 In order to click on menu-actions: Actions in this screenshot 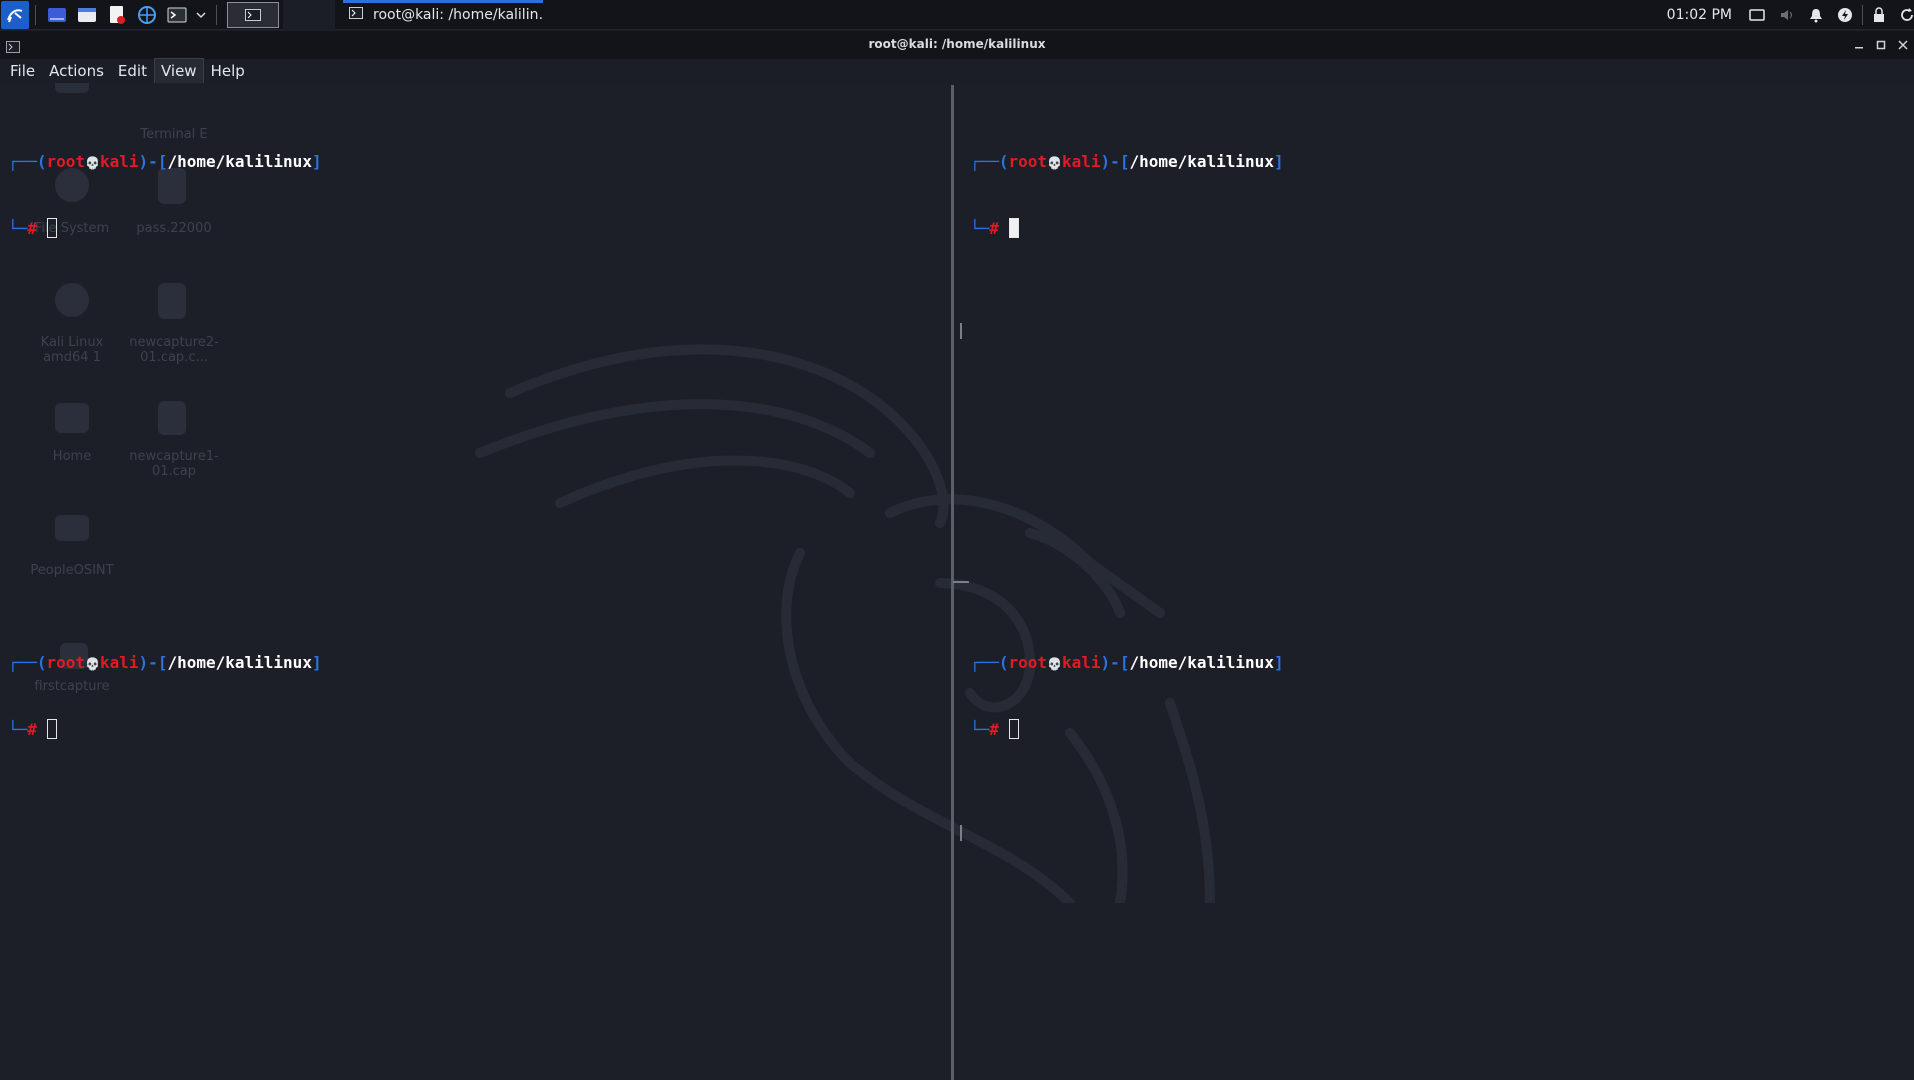, I will do `click(76, 71)`.